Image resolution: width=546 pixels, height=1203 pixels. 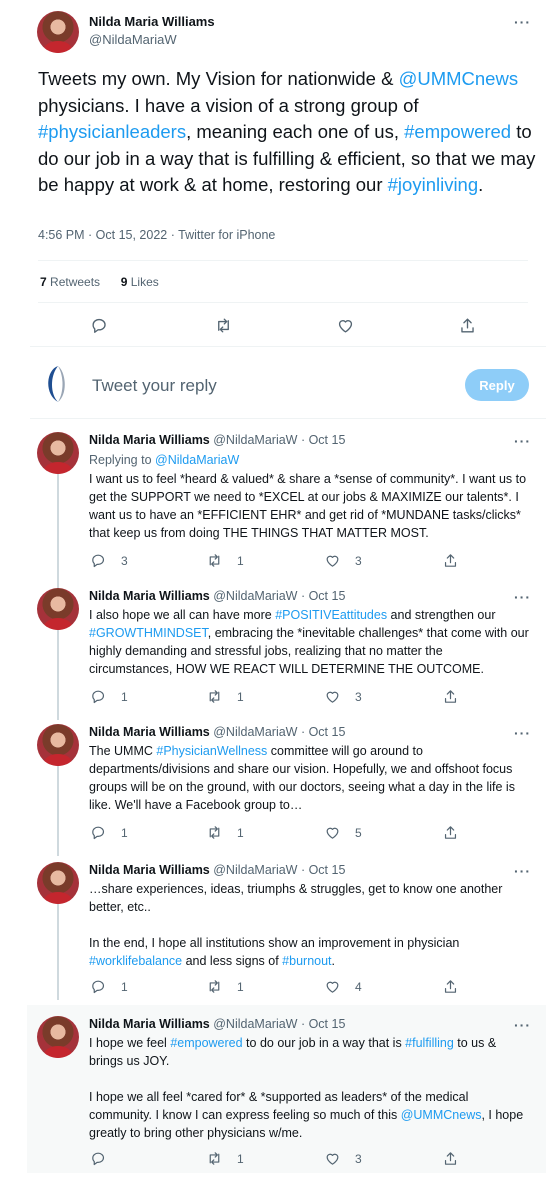 What do you see at coordinates (70, 282) in the screenshot?
I see `retweets-stat: 7 Retweets` at bounding box center [70, 282].